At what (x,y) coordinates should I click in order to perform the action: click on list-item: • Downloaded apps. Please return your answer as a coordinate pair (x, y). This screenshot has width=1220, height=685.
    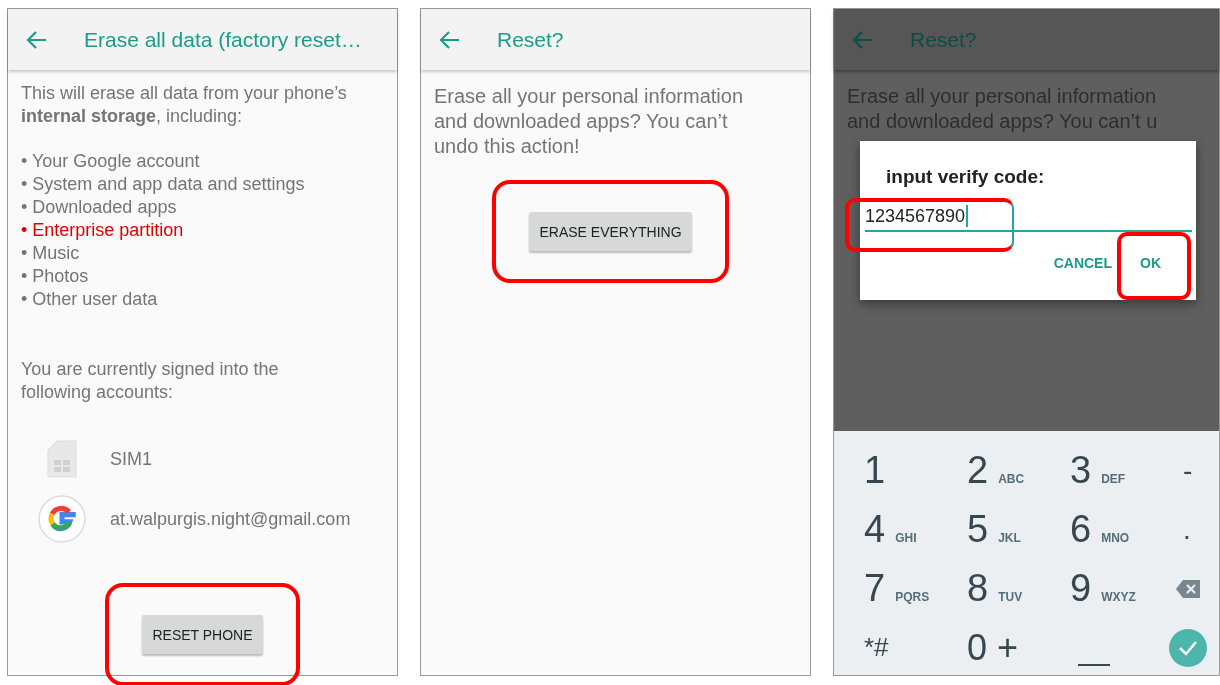
    Looking at the image, I should click on (99, 207).